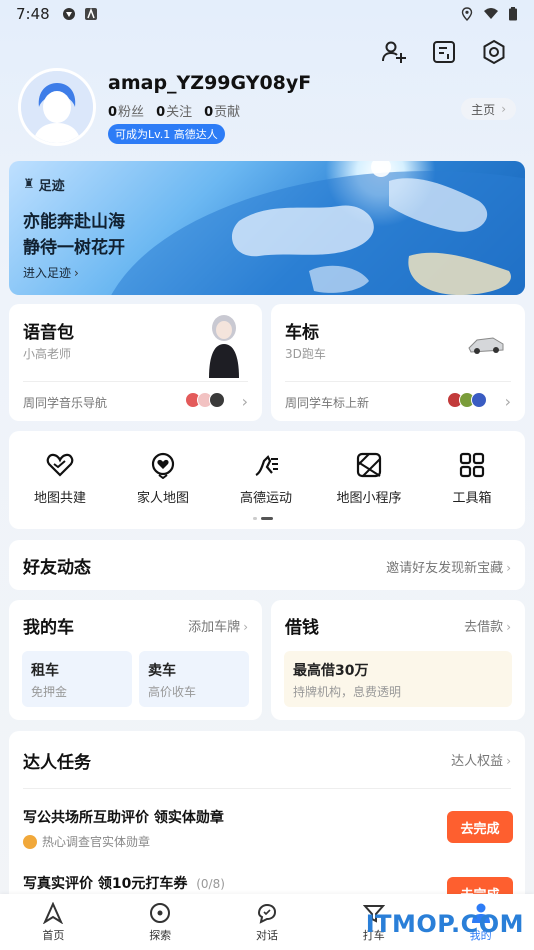  I want to click on loan-card: 借钱 去借款 › 最高借30万 持牌机构，息费透明, so click(398, 660).